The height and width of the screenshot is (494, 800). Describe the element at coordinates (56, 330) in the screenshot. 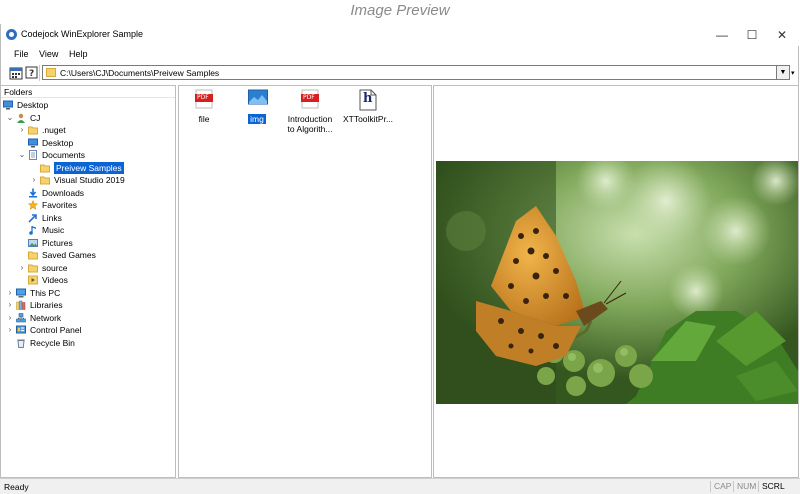

I see `tree-item-label: Control Panel` at that location.